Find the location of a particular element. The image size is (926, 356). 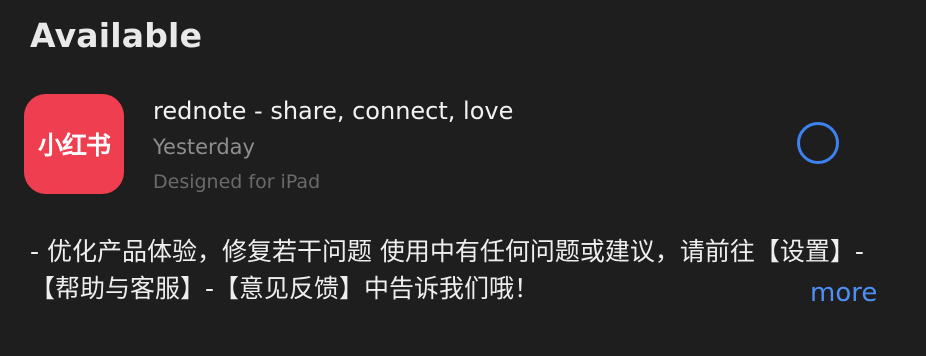

section-title: Available is located at coordinates (116, 35).